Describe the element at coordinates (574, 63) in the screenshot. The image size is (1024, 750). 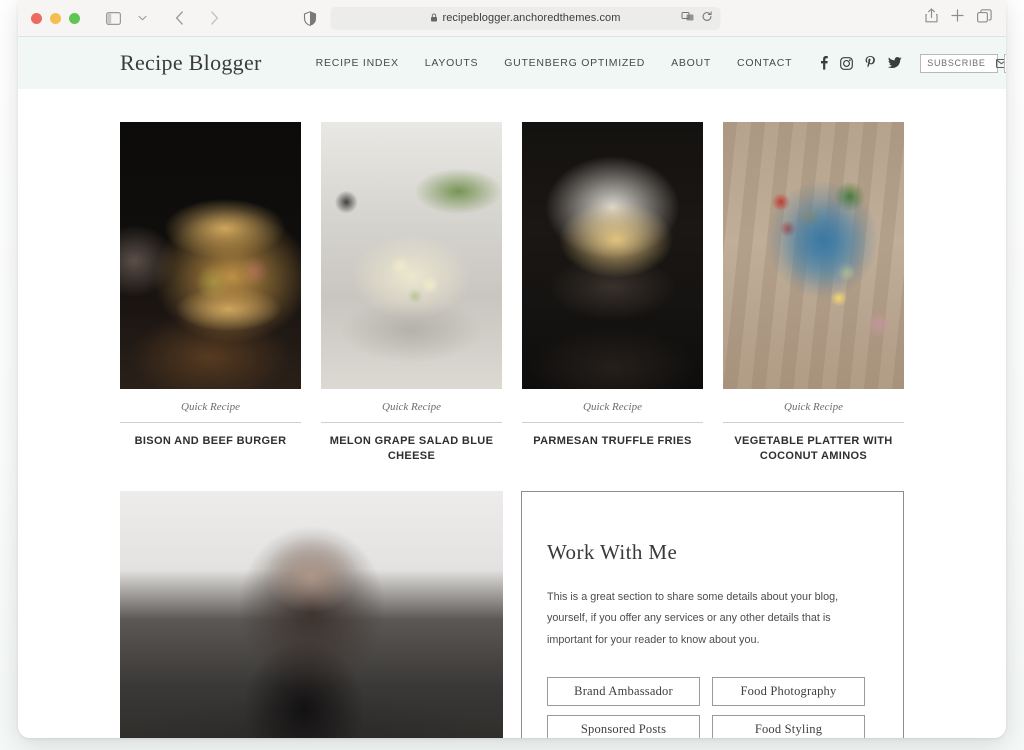
I see `nav-item-gutenberg-optimized: GUTENBERG OPTIMIZED` at that location.